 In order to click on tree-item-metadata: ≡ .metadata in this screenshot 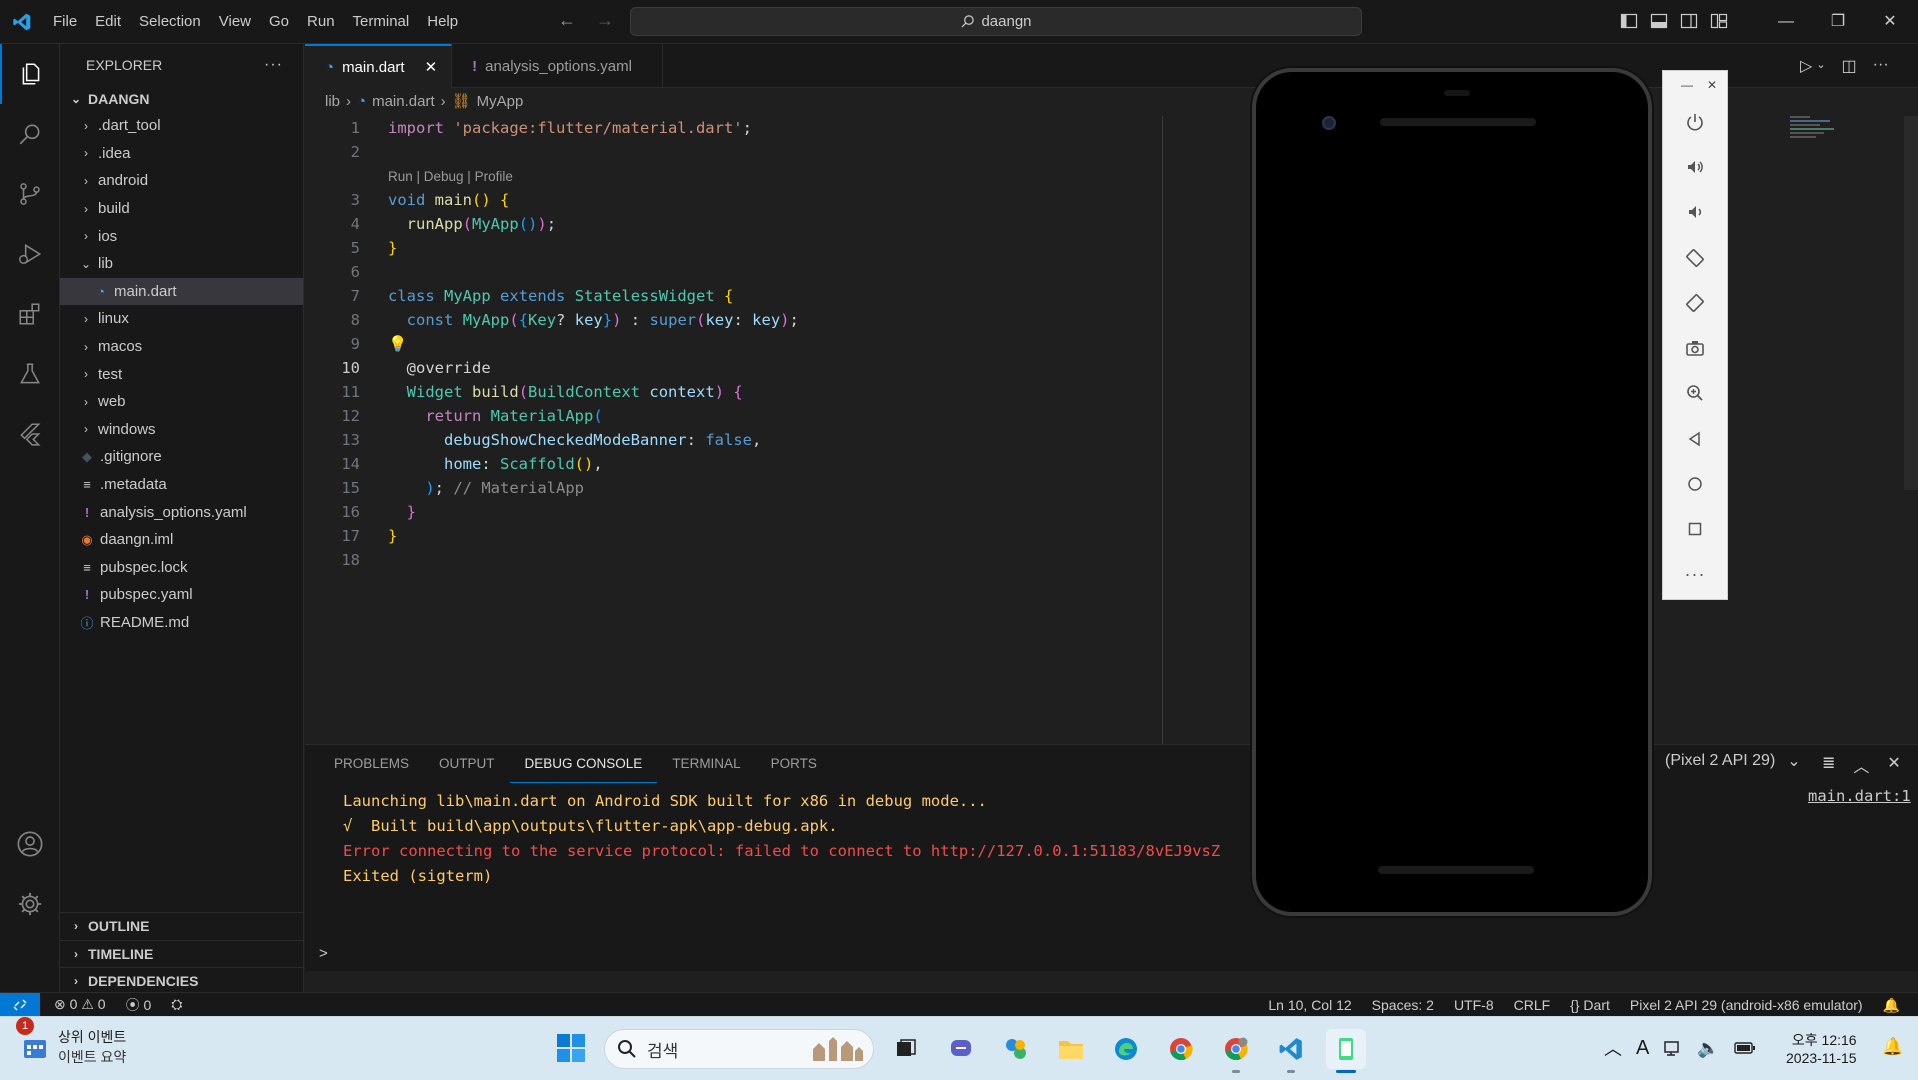, I will do `click(181, 485)`.